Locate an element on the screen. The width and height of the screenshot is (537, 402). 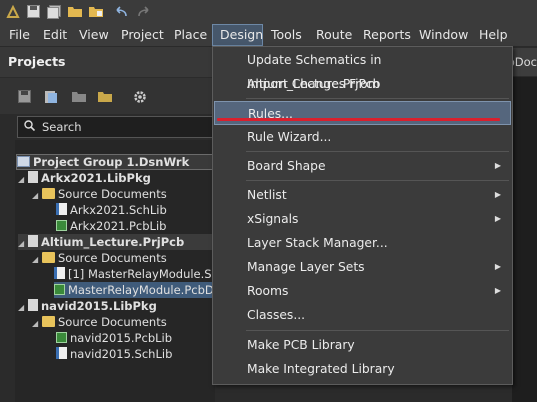
open-project-icon is located at coordinates (96, 11).